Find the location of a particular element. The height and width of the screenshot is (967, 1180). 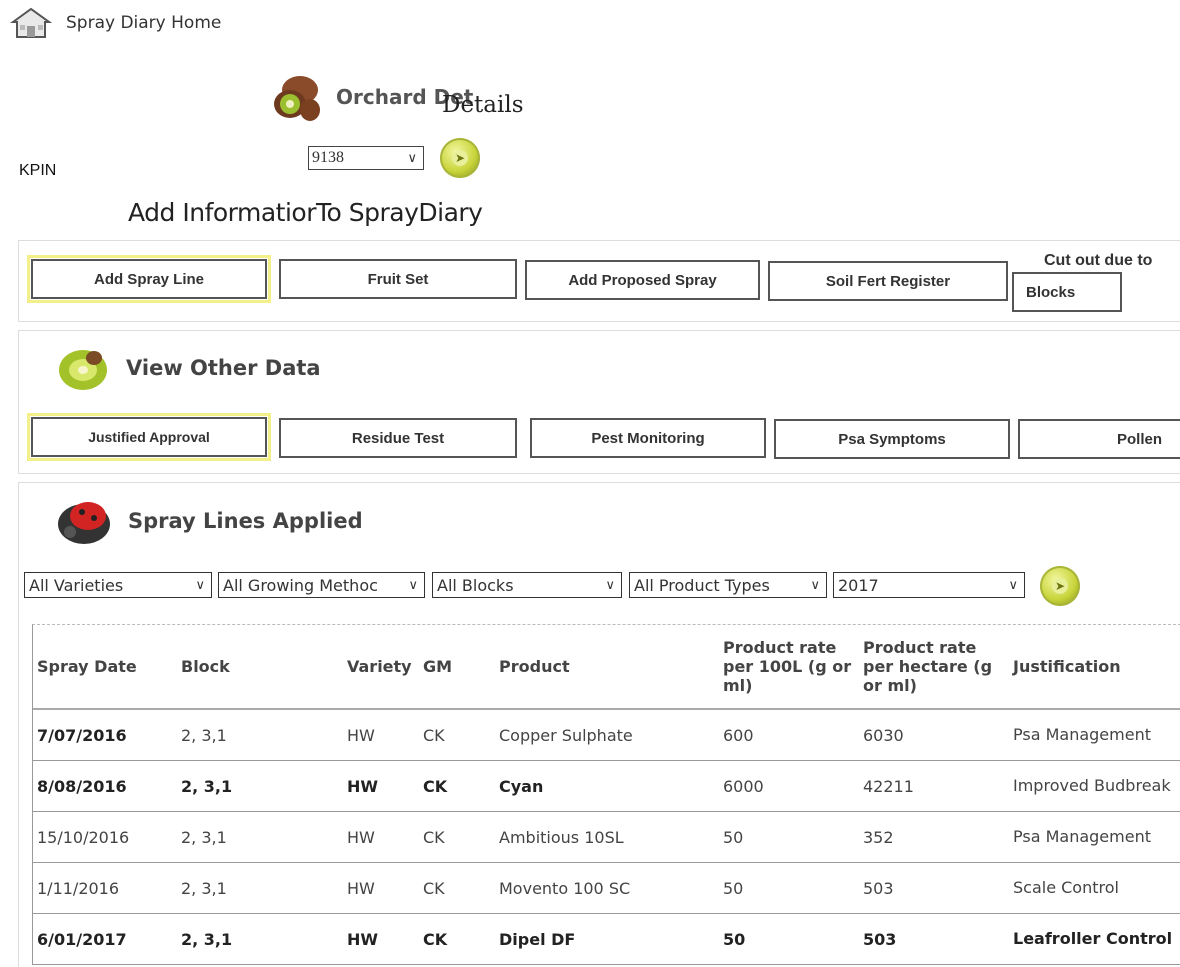

kpin-label: KPIN is located at coordinates (38, 170).